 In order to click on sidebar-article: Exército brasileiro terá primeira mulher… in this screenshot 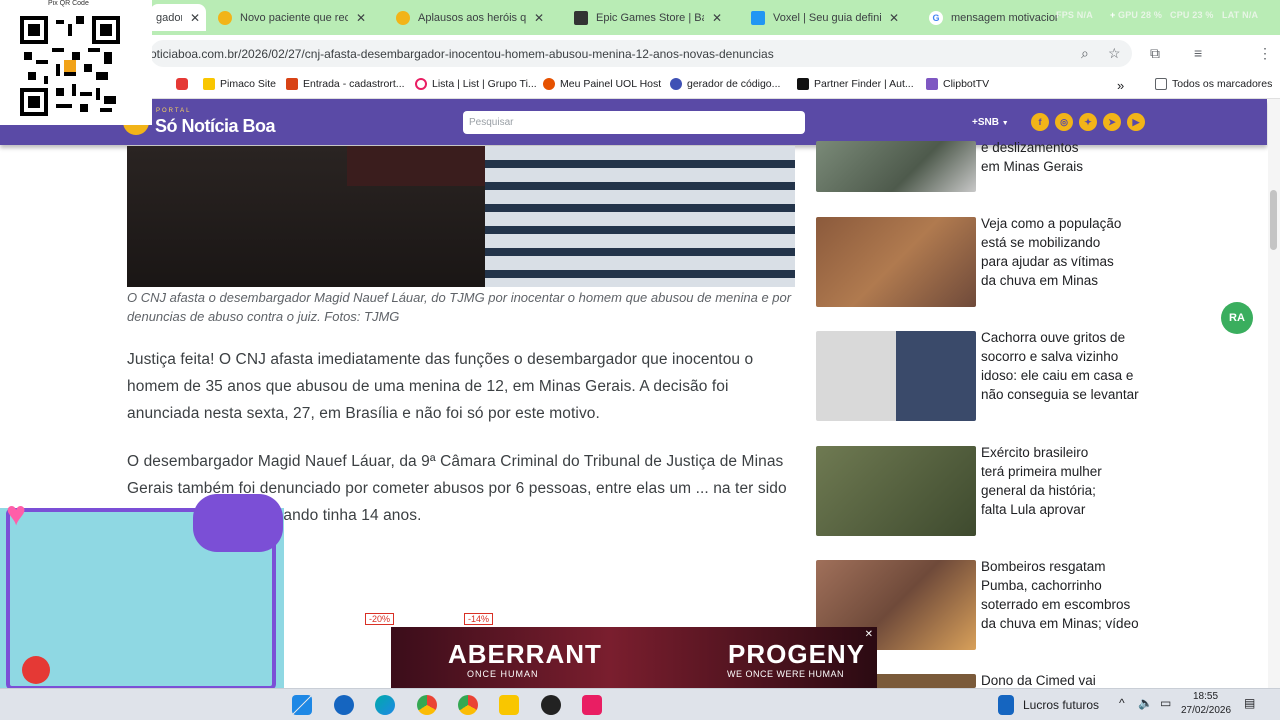, I will do `click(981, 489)`.